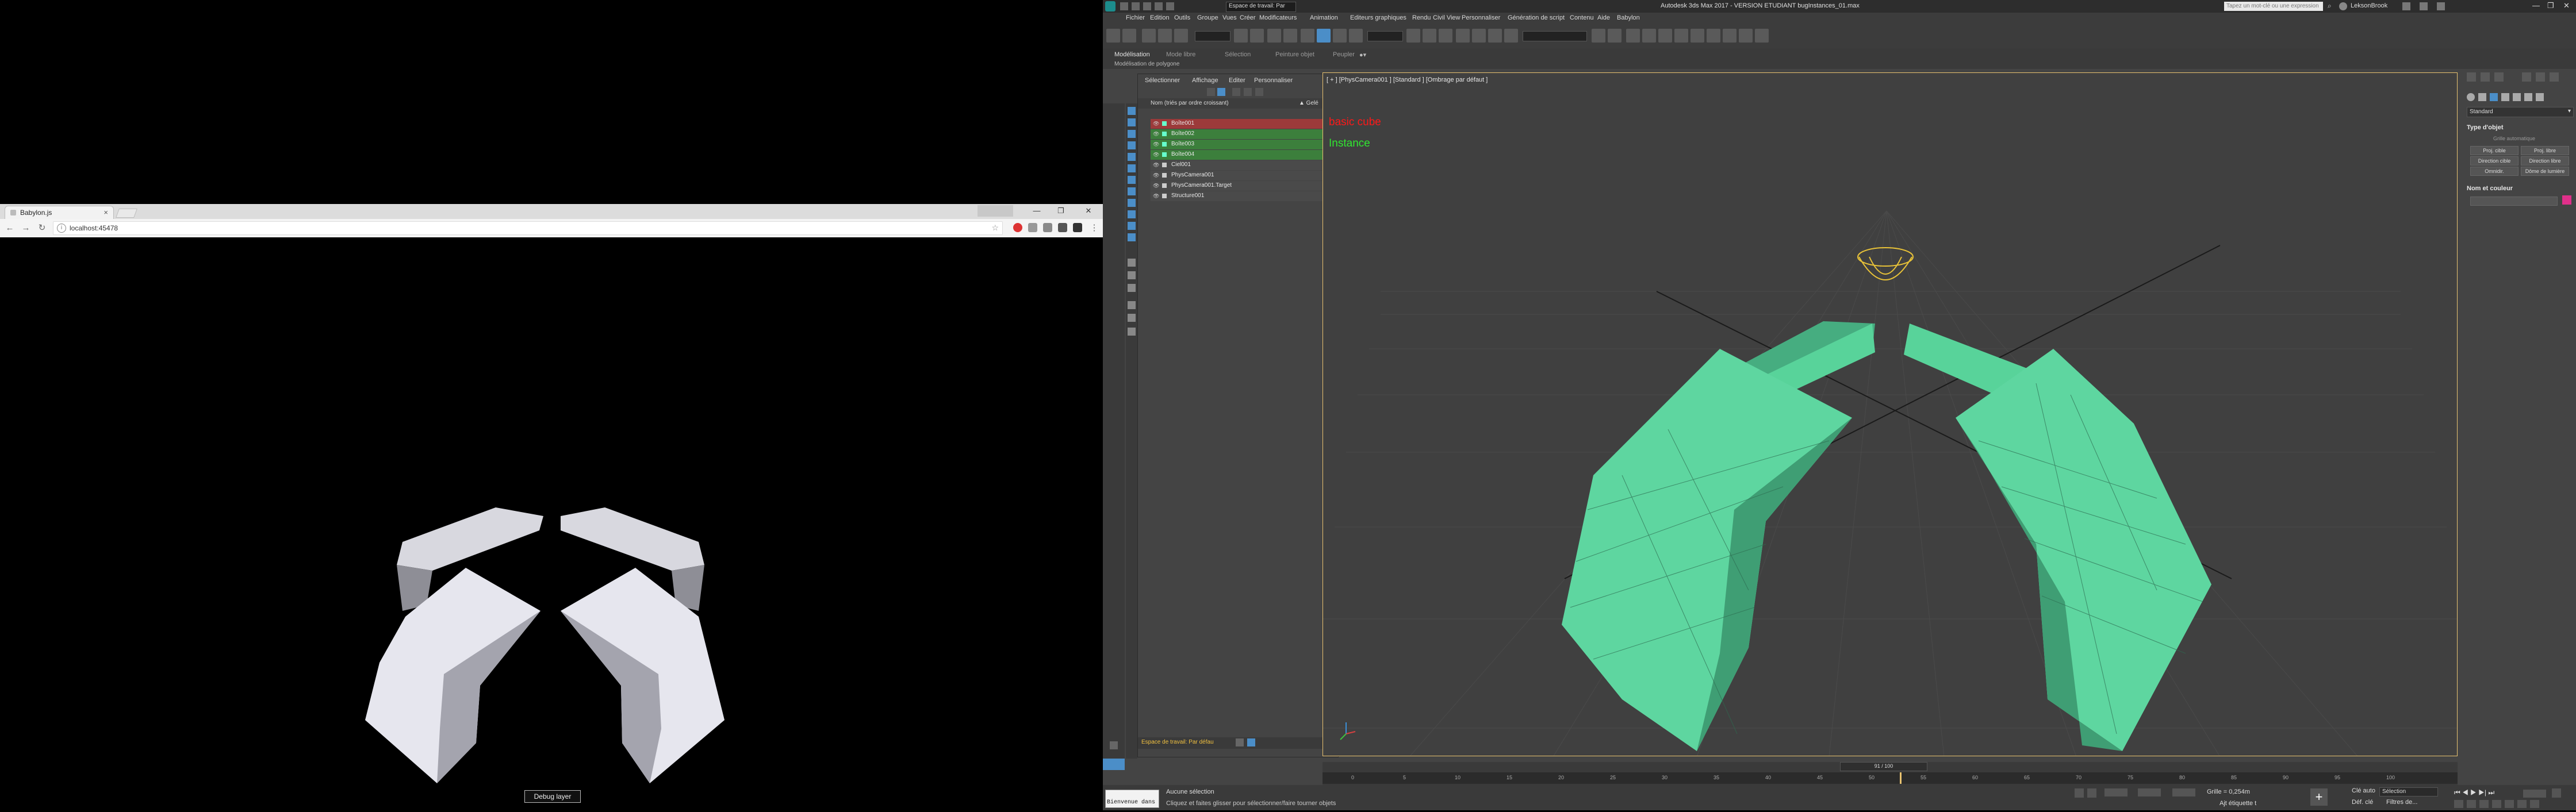 This screenshot has width=2576, height=812. What do you see at coordinates (1614, 36) in the screenshot?
I see `align-icon` at bounding box center [1614, 36].